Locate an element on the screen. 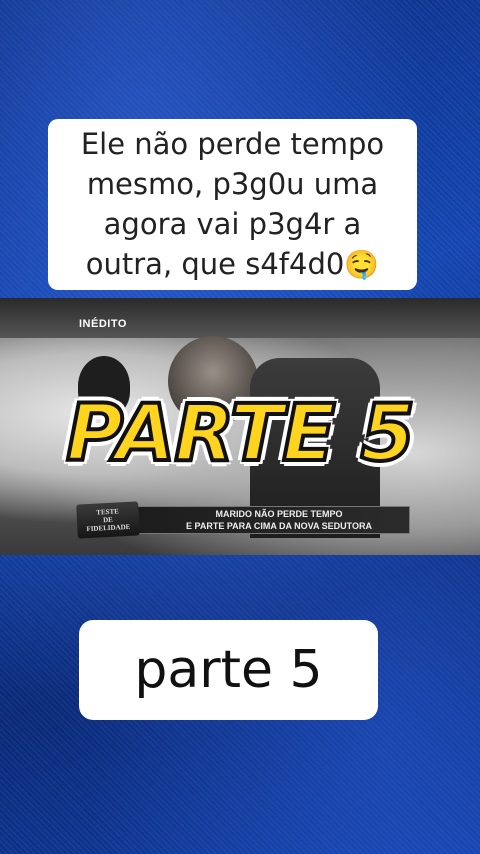  inedito-badge: INÉDITO is located at coordinates (103, 324).